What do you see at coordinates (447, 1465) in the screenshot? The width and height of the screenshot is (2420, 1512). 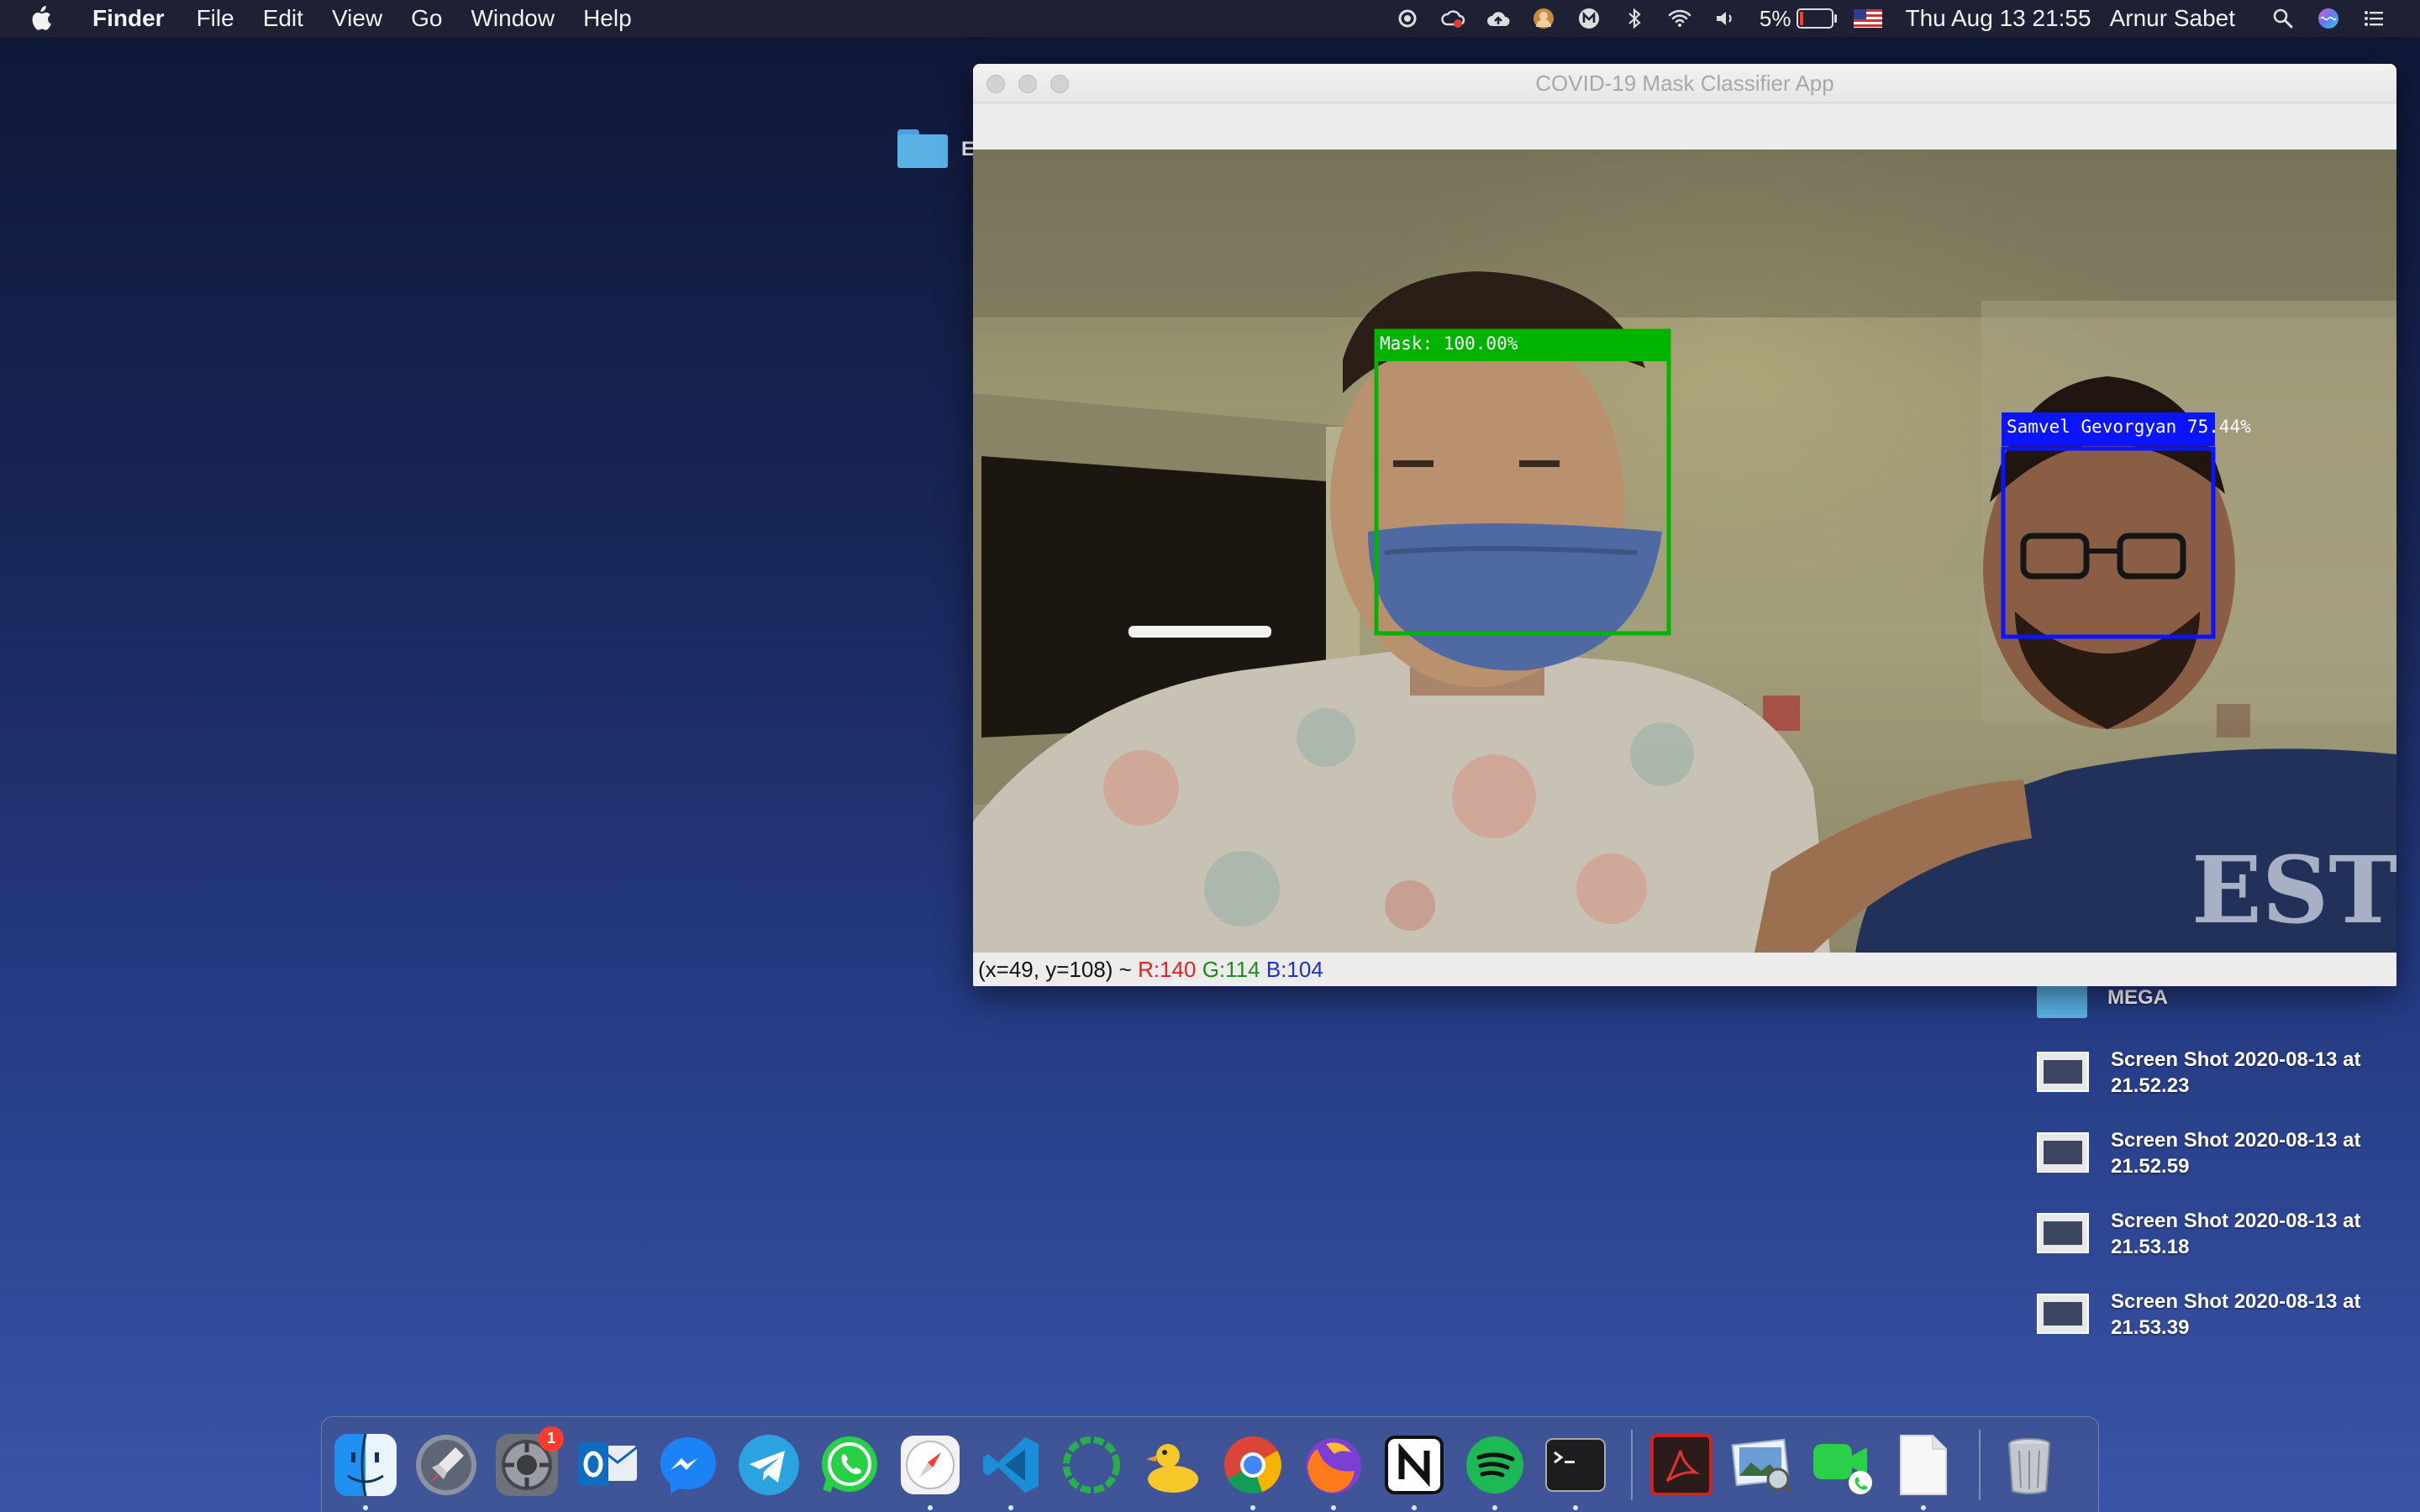 I see `launchpad-icon` at bounding box center [447, 1465].